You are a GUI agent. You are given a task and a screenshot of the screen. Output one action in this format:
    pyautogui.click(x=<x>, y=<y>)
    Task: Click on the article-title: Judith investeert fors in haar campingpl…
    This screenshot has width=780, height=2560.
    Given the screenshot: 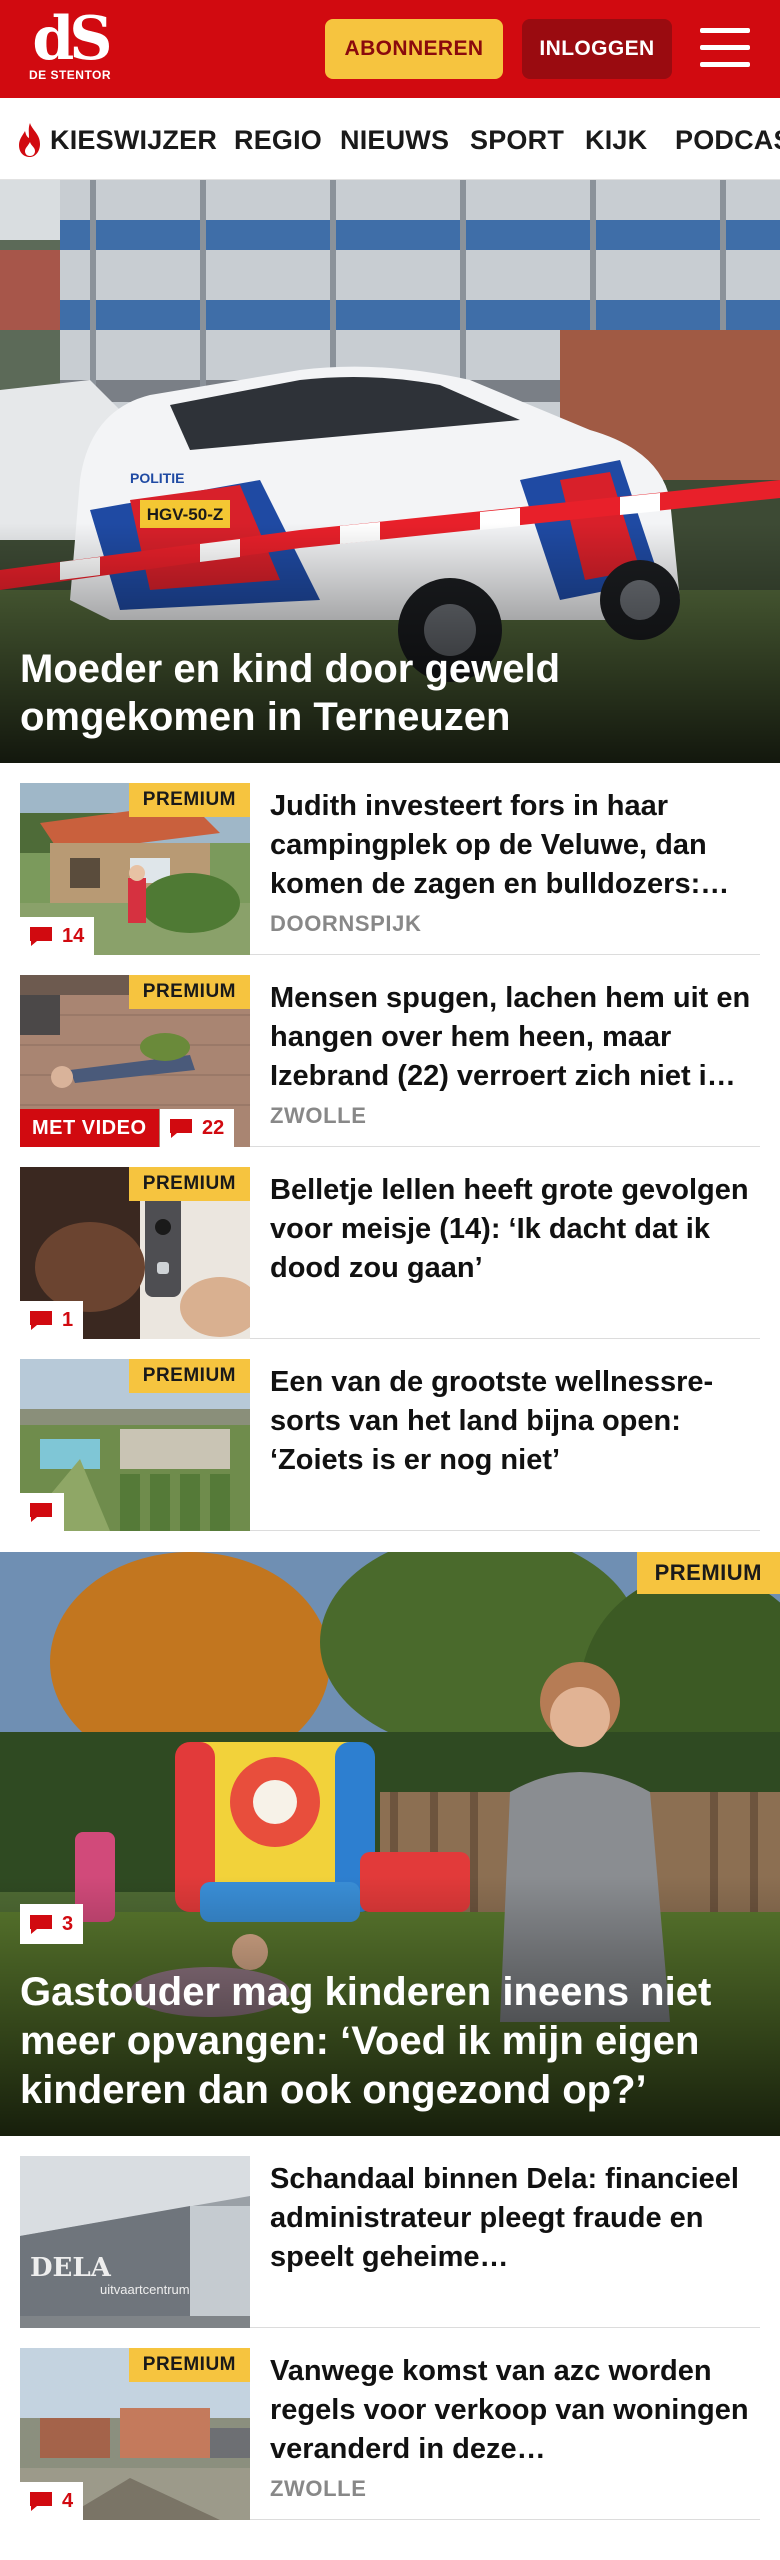 What is the action you would take?
    pyautogui.click(x=515, y=845)
    